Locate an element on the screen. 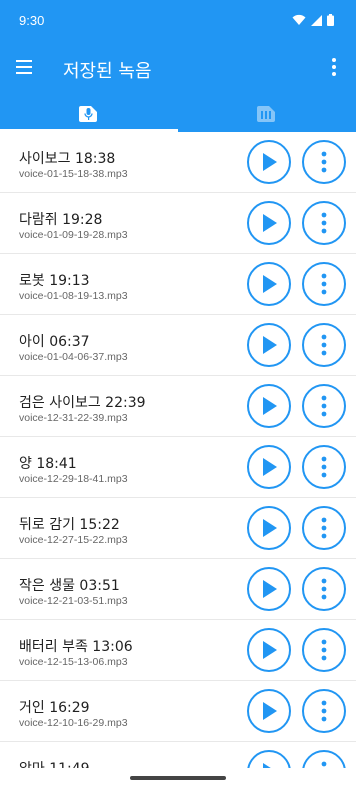 The height and width of the screenshot is (789, 356). recording-title: 양 18:41 is located at coordinates (48, 464).